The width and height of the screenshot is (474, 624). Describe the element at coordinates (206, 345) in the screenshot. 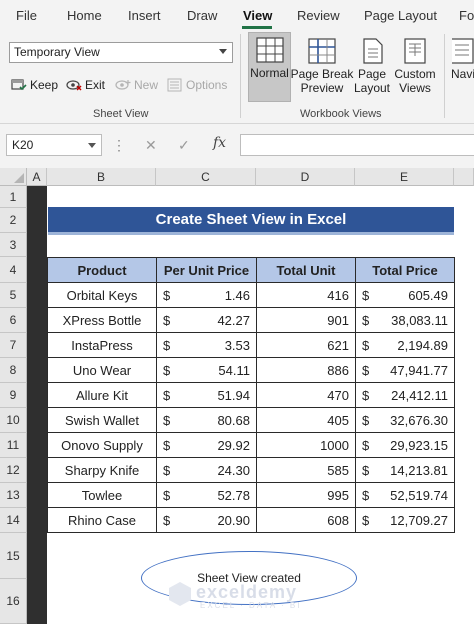

I see `unit-price-cell: $3.53` at that location.